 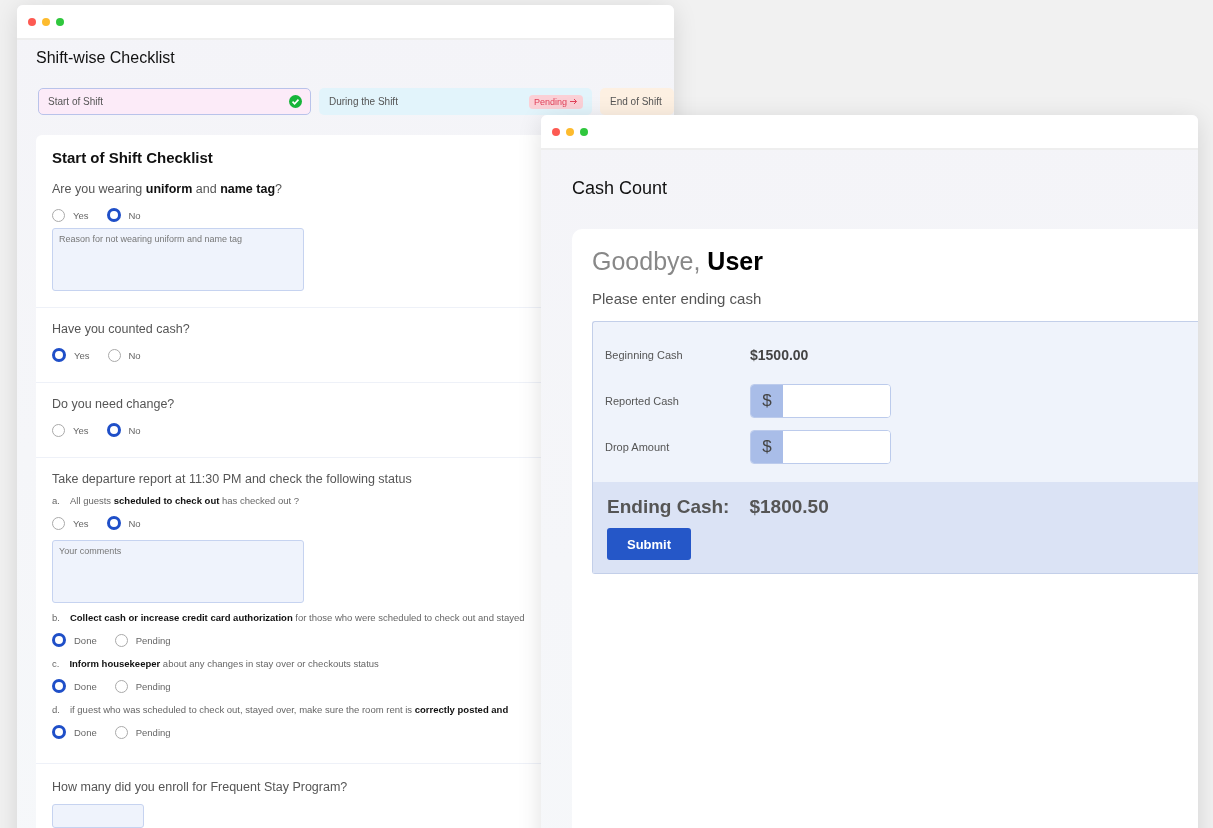 I want to click on step-marker: d., so click(x=56, y=709).